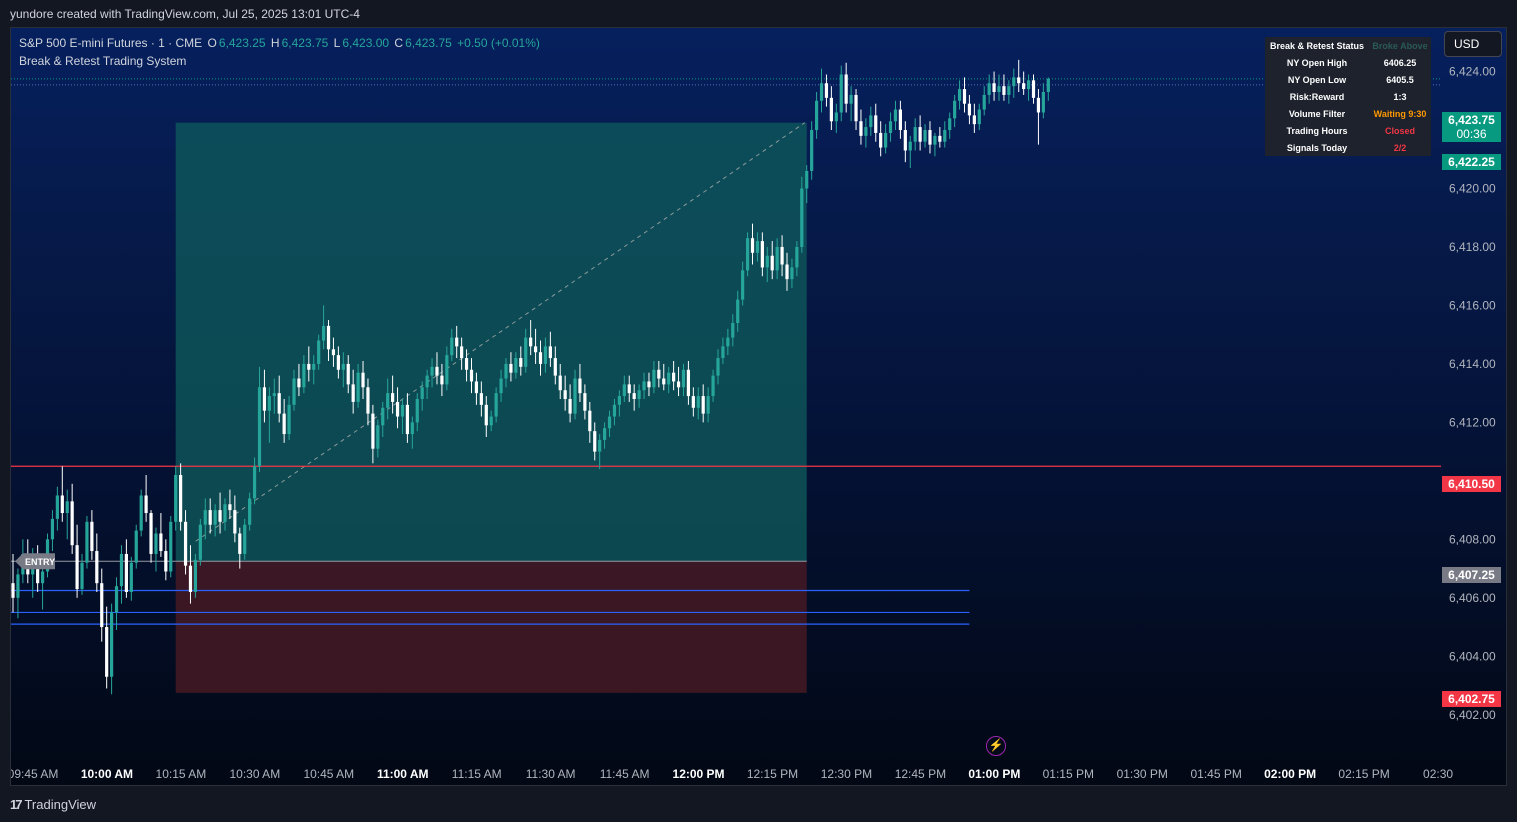  Describe the element at coordinates (53, 804) in the screenshot. I see `tradingview-logo: 17 TradingView` at that location.